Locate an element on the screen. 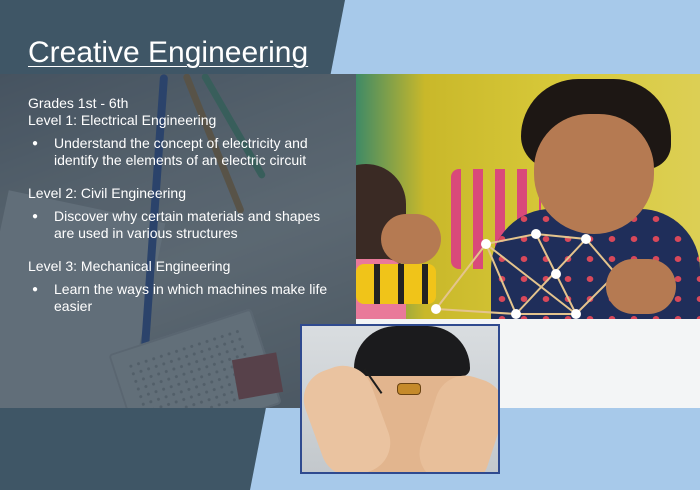  grades-label: Grades 1st - 6th is located at coordinates (78, 103).